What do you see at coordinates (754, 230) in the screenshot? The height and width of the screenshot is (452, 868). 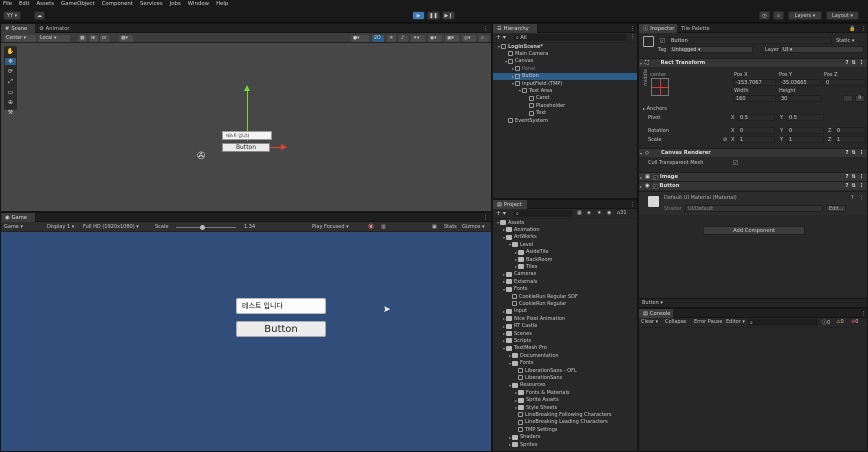 I see `add-component-button: Add Component` at bounding box center [754, 230].